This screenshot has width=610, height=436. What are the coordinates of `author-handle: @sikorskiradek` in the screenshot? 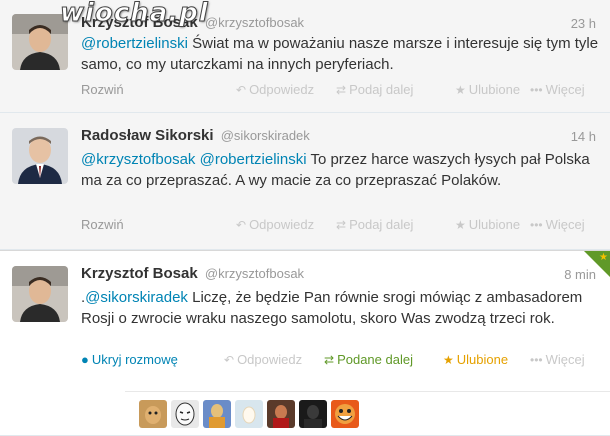 It's located at (265, 135).